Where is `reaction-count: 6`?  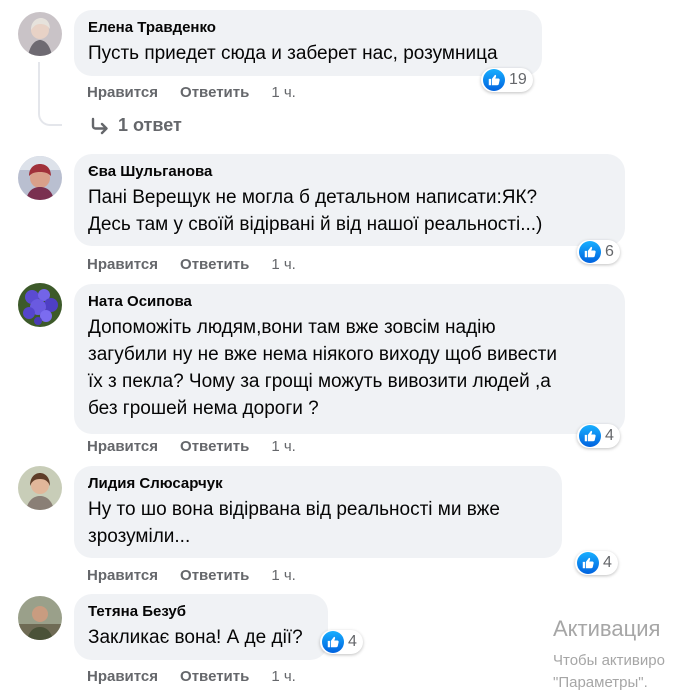 reaction-count: 6 is located at coordinates (609, 251).